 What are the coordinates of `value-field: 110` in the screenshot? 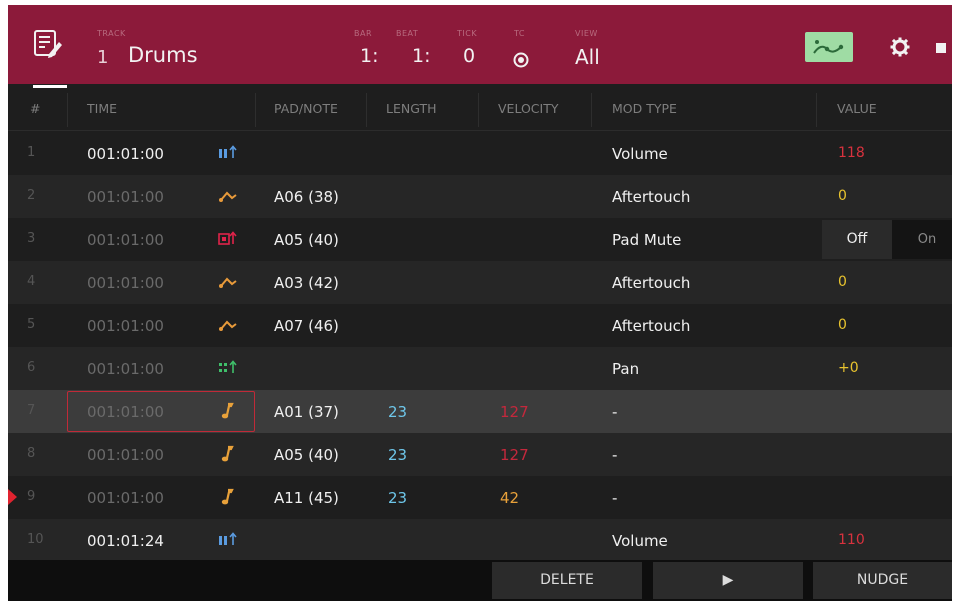 It's located at (851, 540).